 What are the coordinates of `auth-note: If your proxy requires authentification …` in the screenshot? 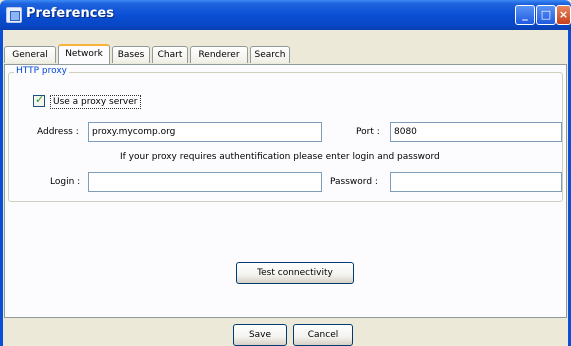 It's located at (280, 157).